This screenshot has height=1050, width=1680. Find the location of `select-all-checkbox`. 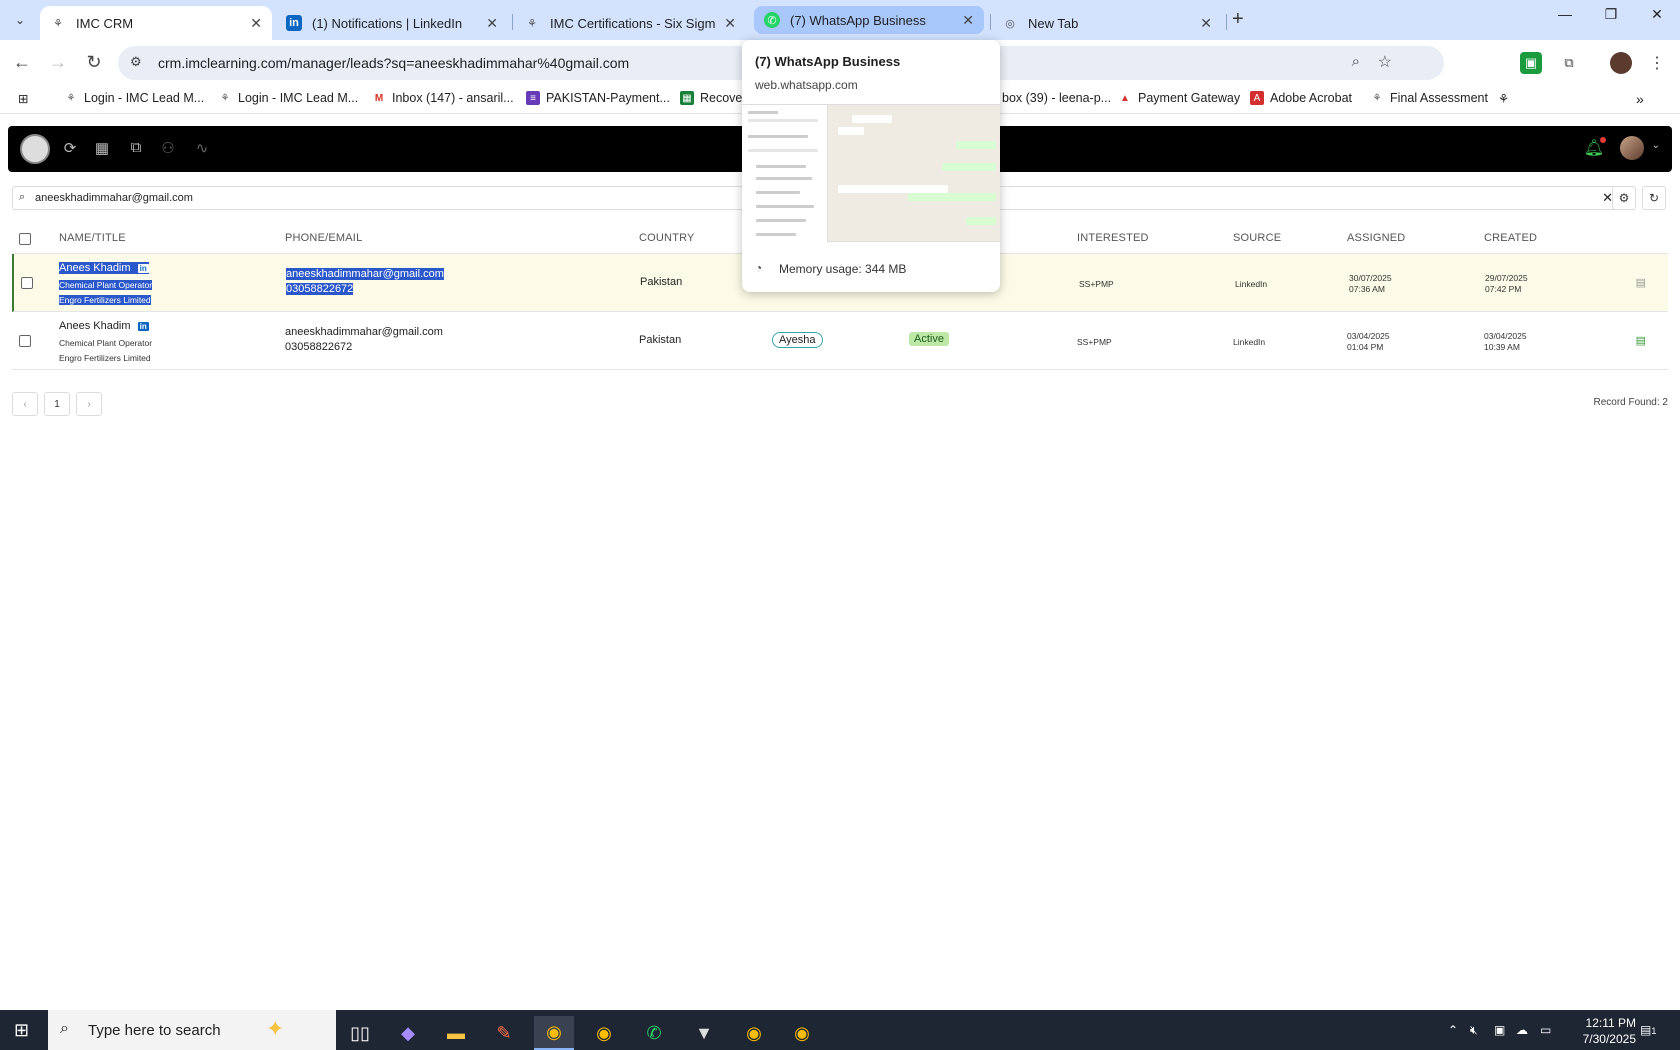

select-all-checkbox is located at coordinates (25, 239).